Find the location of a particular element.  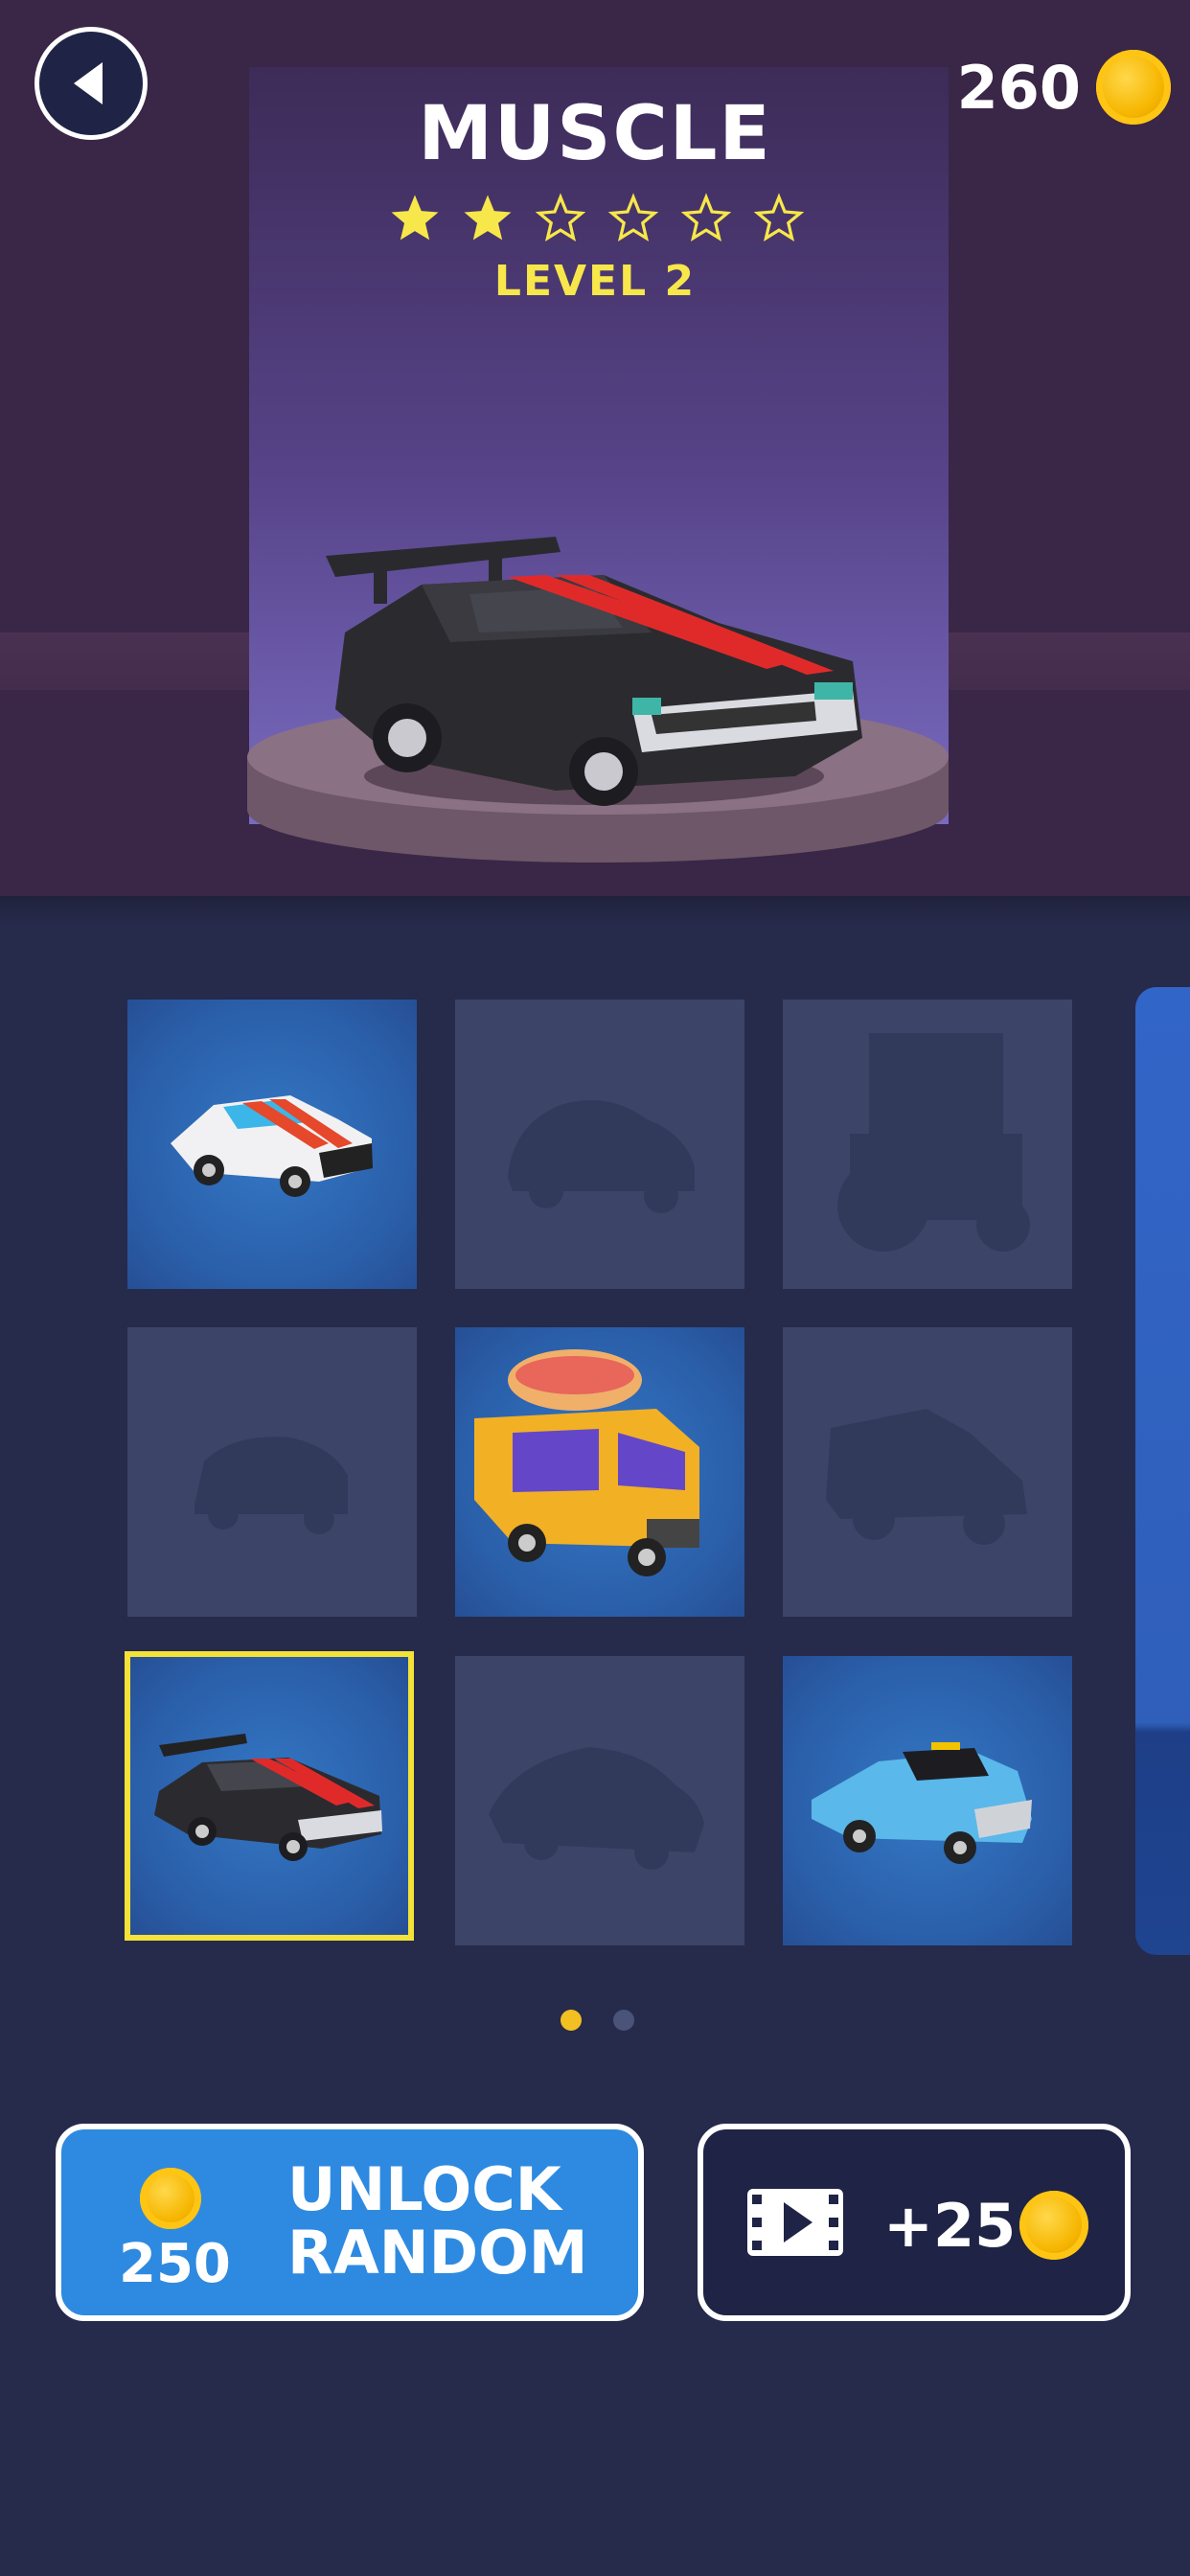

vehicle-tile-sports-car is located at coordinates (272, 1144).